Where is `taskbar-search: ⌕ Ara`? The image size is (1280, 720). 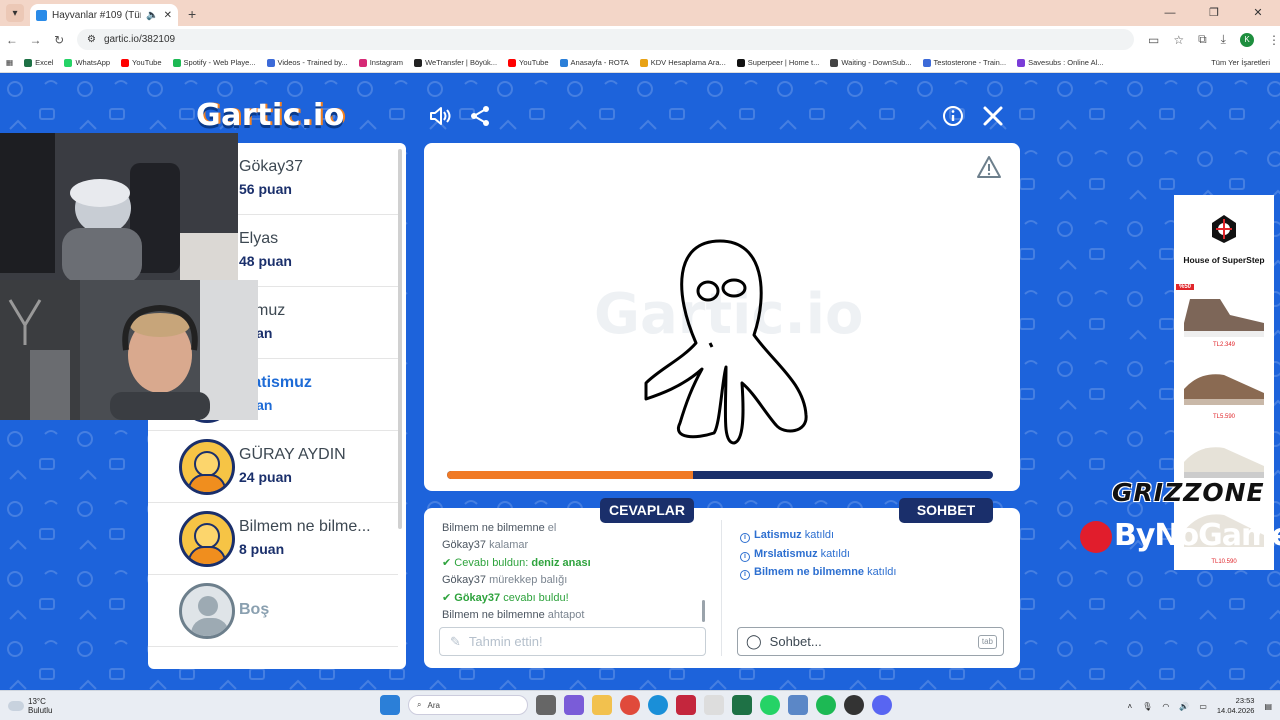 taskbar-search: ⌕ Ara is located at coordinates (468, 705).